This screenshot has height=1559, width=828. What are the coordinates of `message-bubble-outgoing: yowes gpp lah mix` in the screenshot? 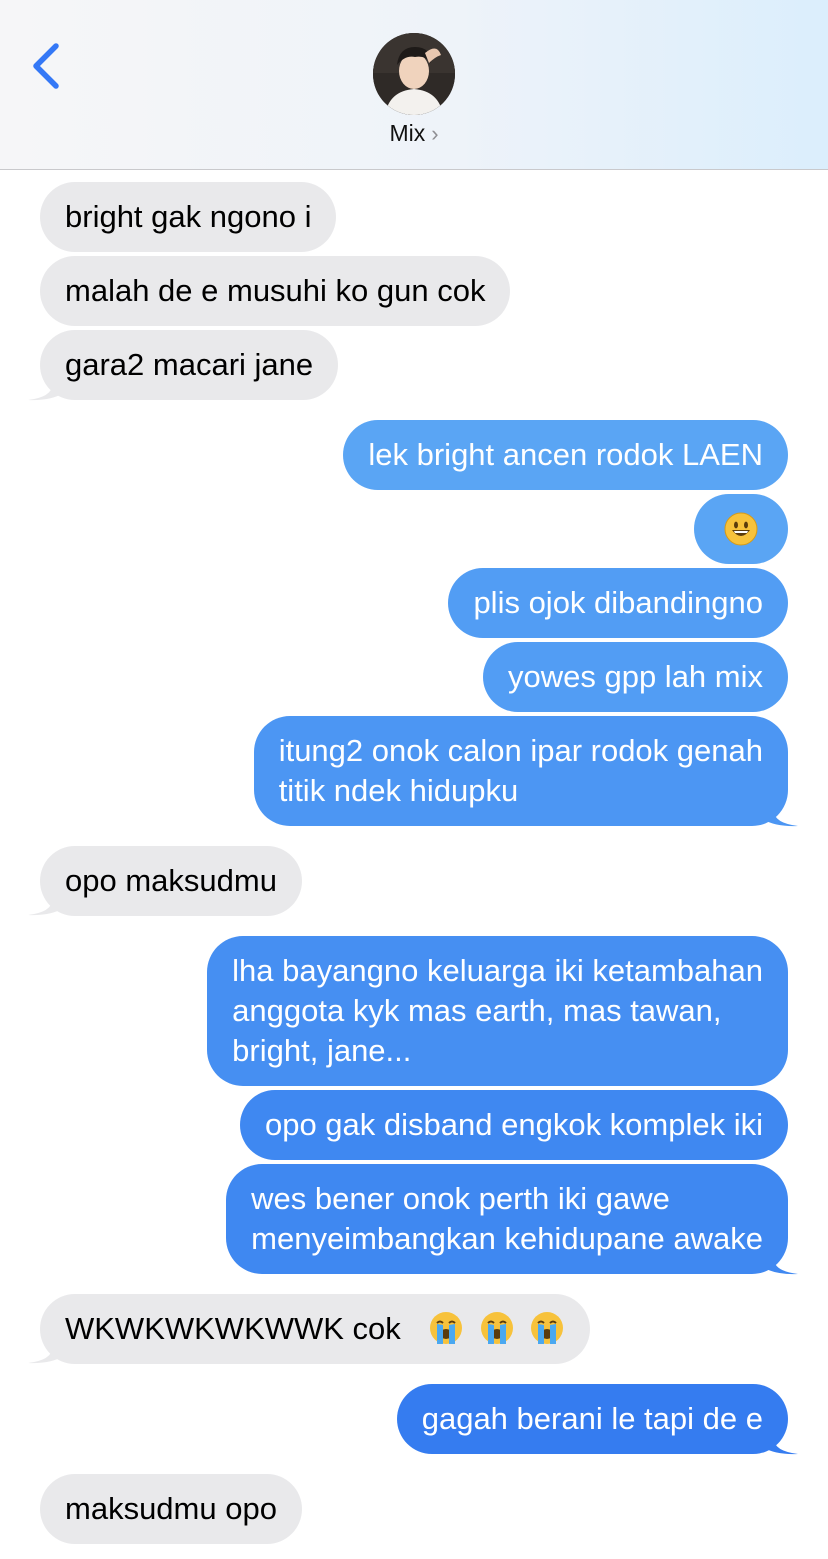 It's located at (635, 677).